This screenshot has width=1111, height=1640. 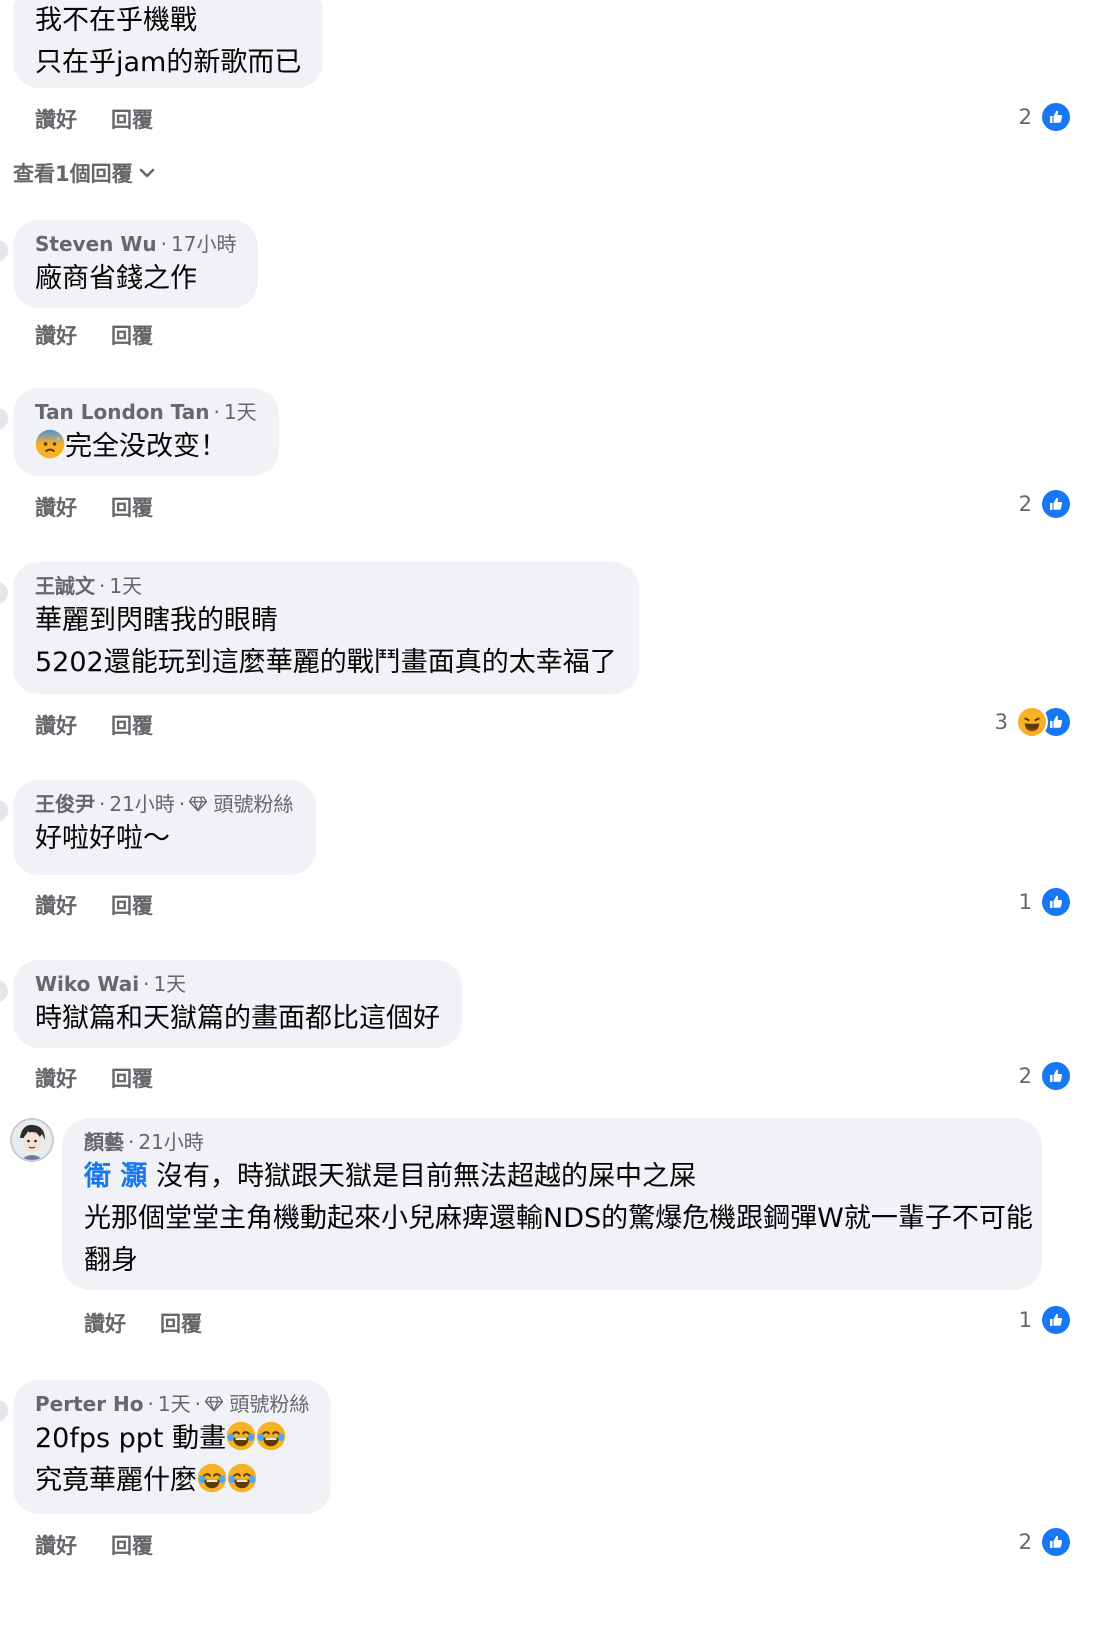 I want to click on comment-meta: Tan London Tan · 1天, so click(x=146, y=412).